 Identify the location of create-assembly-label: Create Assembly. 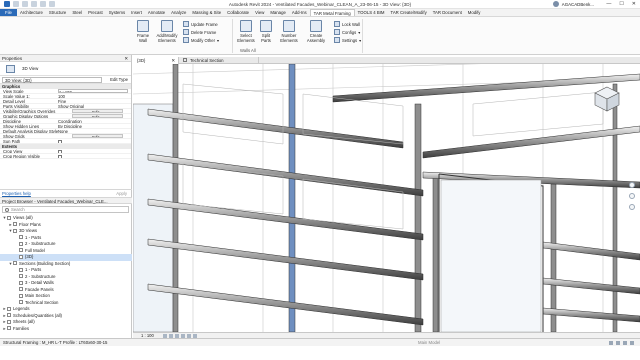
(316, 38).